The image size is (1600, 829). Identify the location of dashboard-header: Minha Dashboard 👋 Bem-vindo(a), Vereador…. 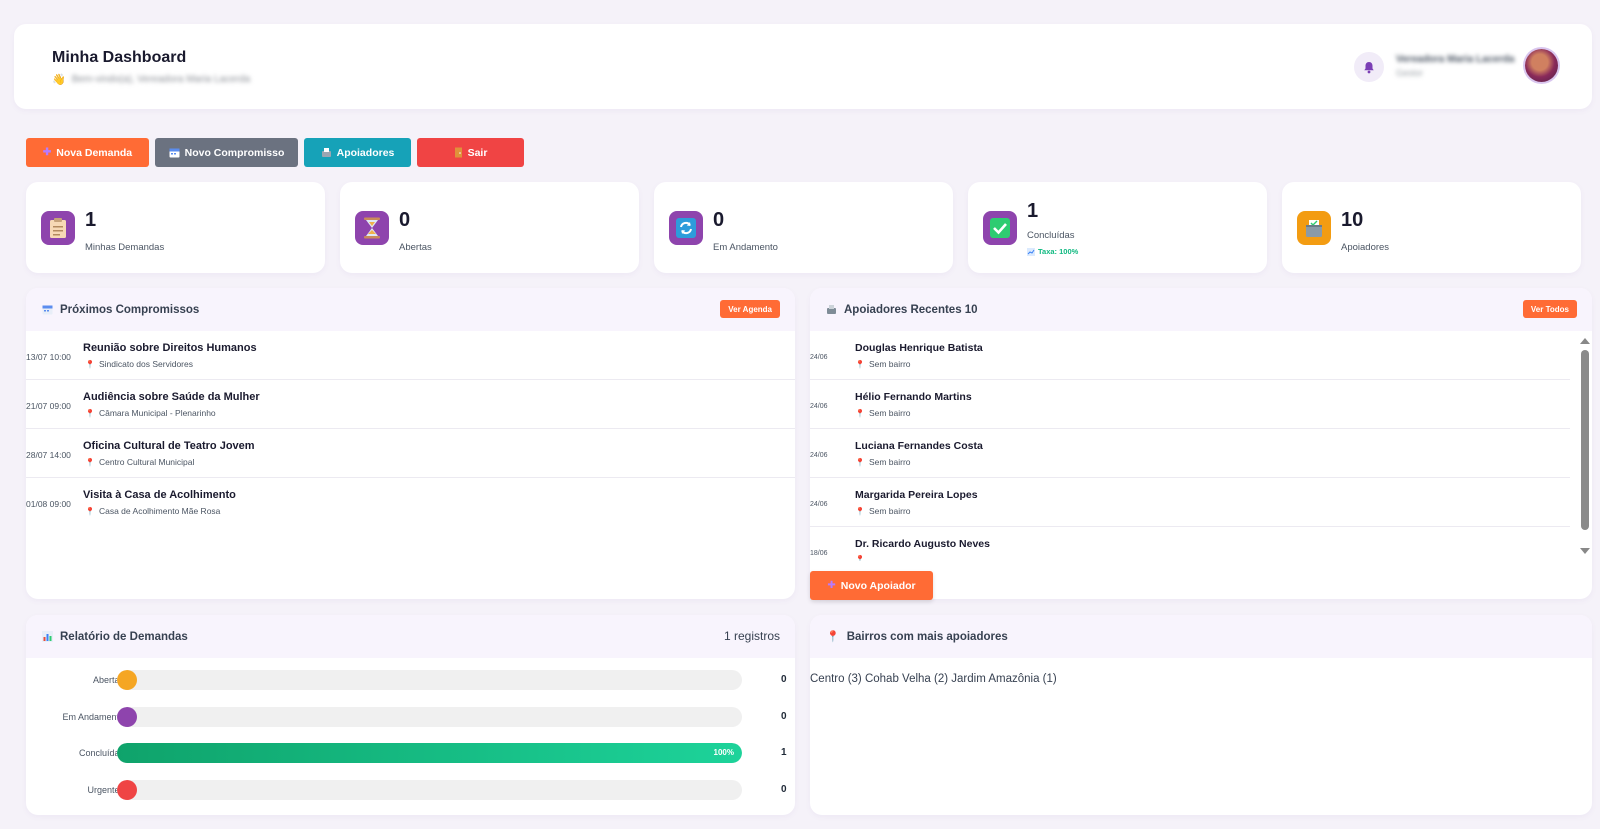
(803, 66).